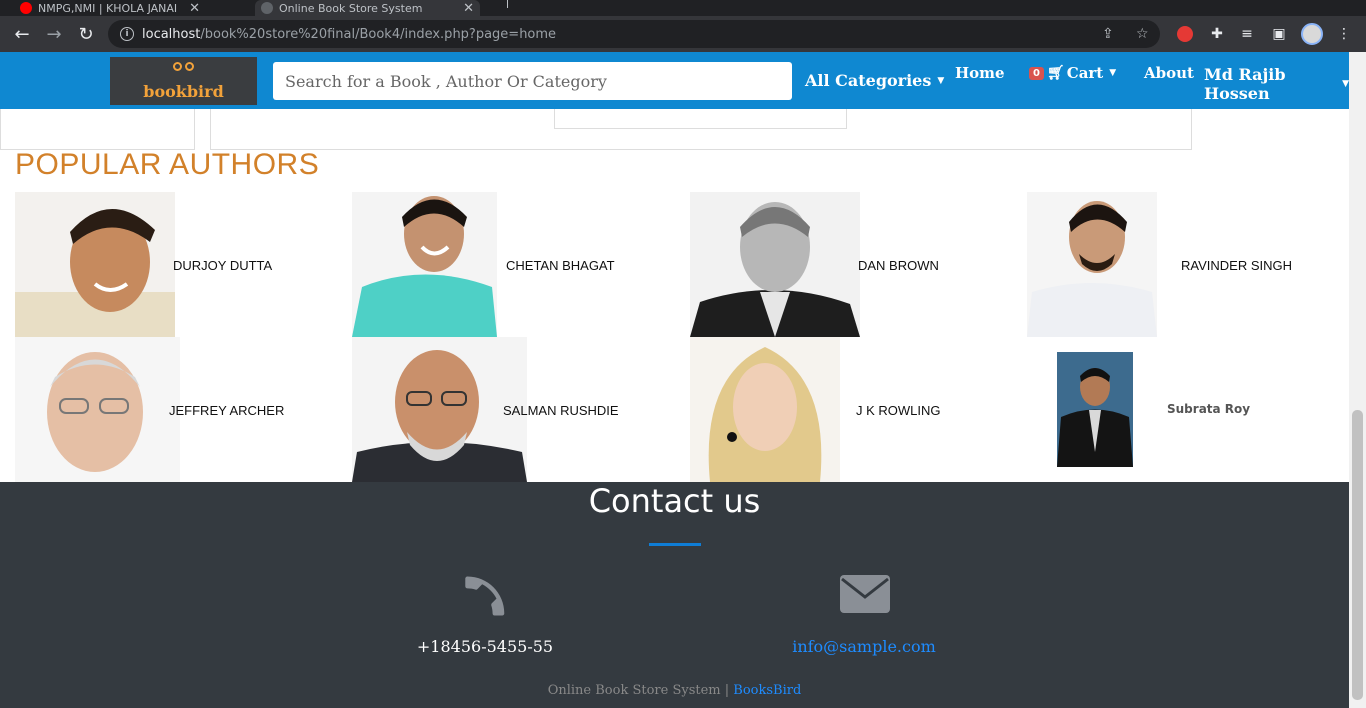  What do you see at coordinates (560, 265) in the screenshot?
I see `author-name: CHETAN BHAGAT` at bounding box center [560, 265].